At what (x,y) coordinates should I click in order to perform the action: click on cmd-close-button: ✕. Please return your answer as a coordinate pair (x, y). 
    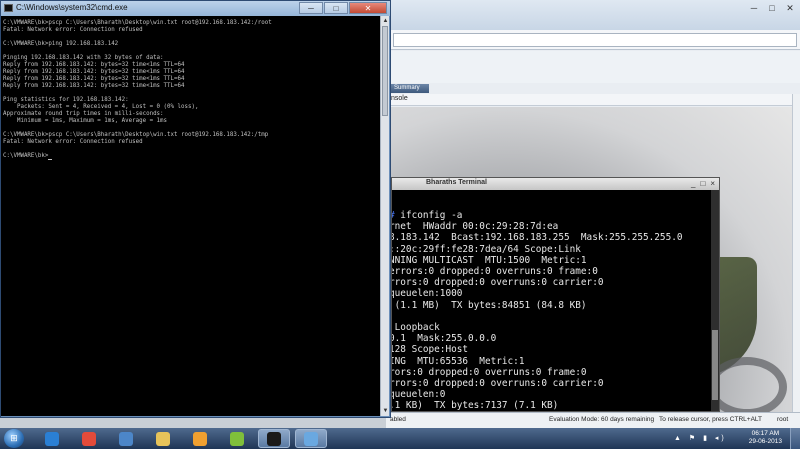
    Looking at the image, I should click on (368, 8).